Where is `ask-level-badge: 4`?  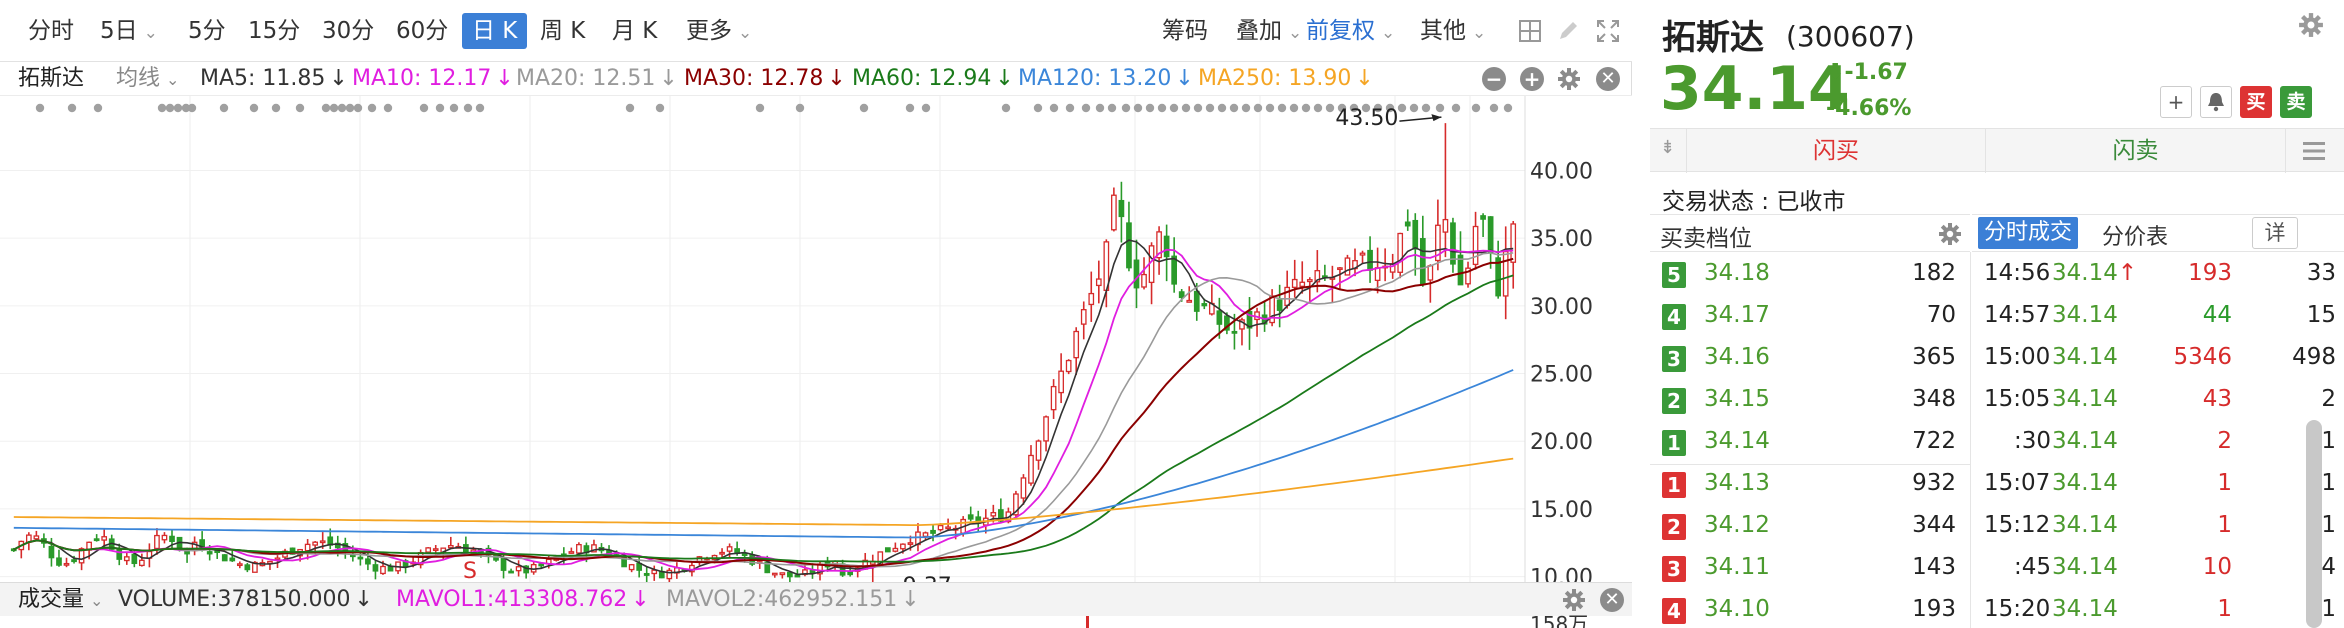
ask-level-badge: 4 is located at coordinates (1674, 317).